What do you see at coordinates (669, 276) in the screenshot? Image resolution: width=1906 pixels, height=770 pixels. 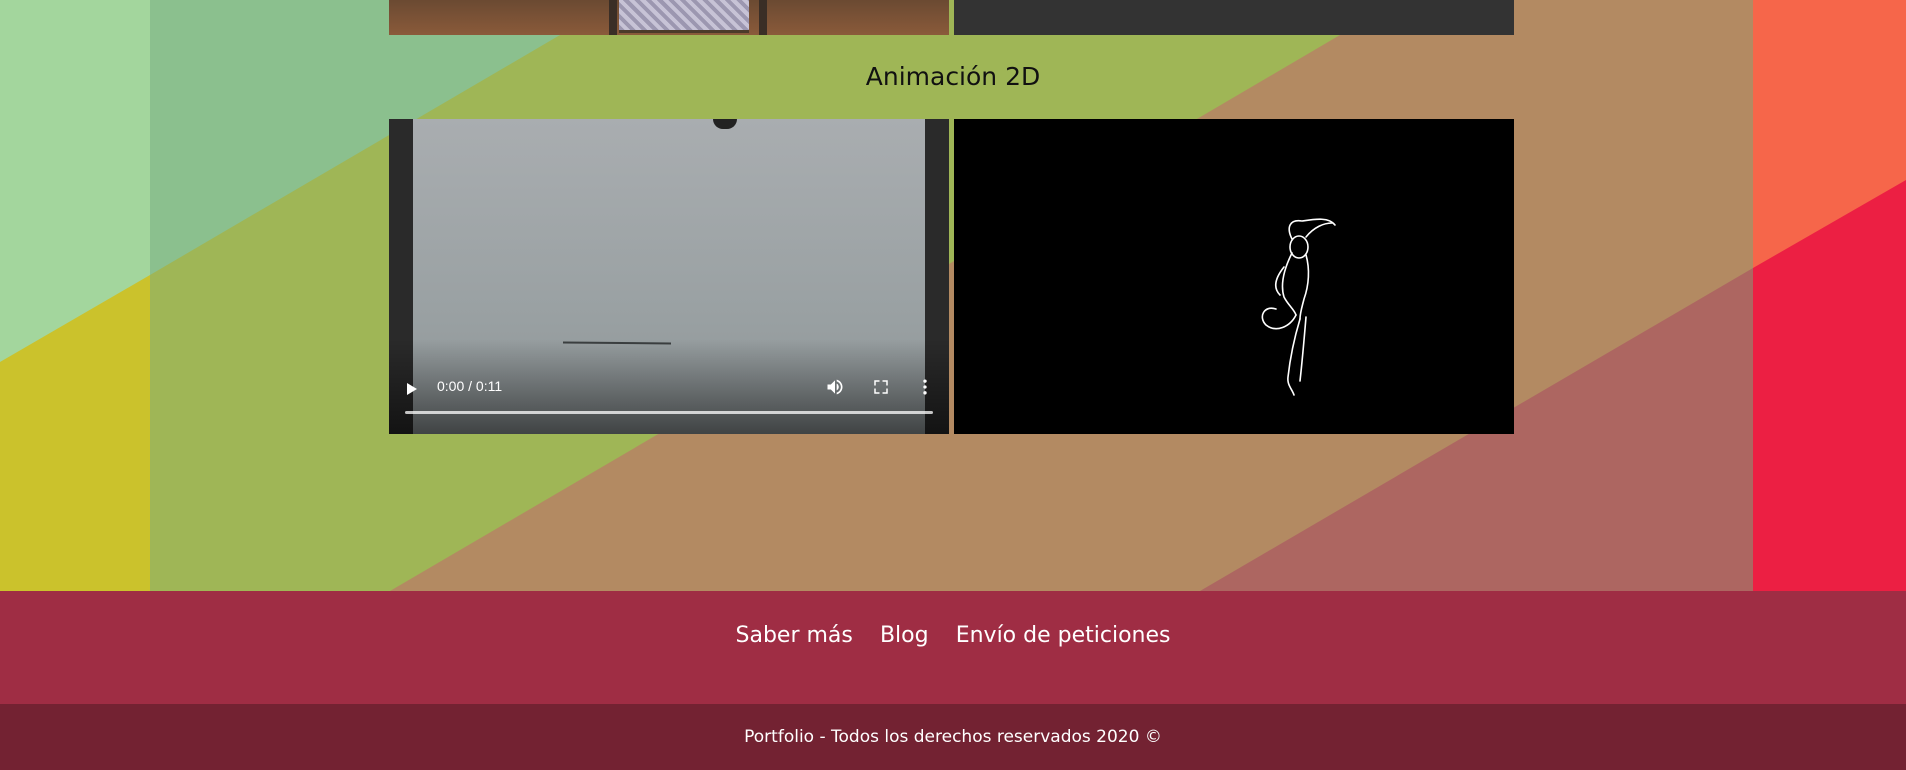 I see `video-player-left: 0:00 / 0:11` at bounding box center [669, 276].